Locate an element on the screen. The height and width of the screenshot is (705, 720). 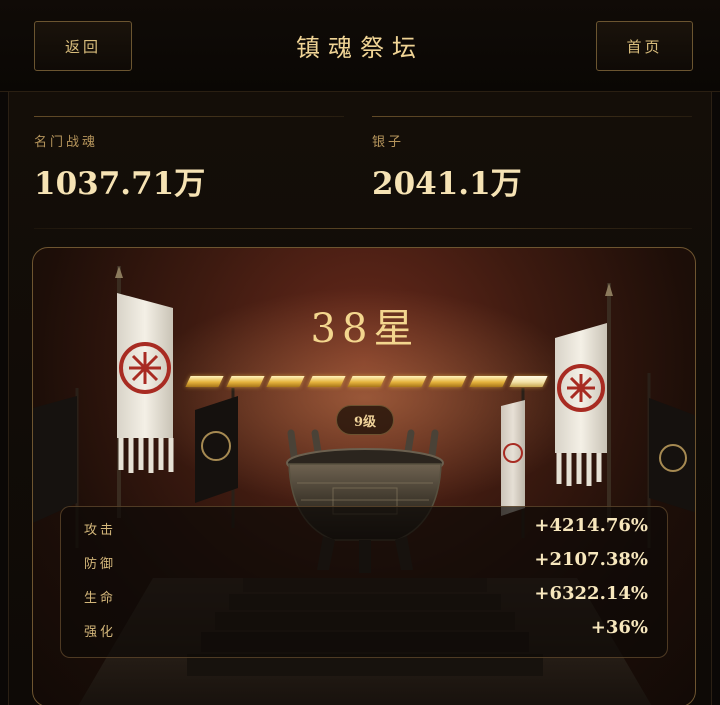
attribute-row: 攻击 +4214.76% is located at coordinates (365, 527).